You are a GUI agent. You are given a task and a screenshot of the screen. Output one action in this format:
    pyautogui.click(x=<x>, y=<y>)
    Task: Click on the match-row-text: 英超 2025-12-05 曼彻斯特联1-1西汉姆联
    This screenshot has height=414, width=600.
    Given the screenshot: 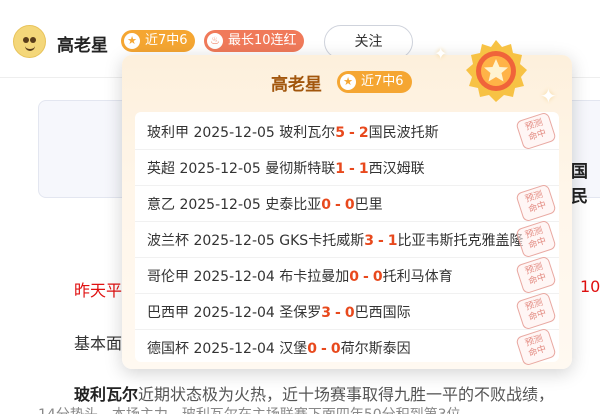 What is the action you would take?
    pyautogui.click(x=286, y=168)
    